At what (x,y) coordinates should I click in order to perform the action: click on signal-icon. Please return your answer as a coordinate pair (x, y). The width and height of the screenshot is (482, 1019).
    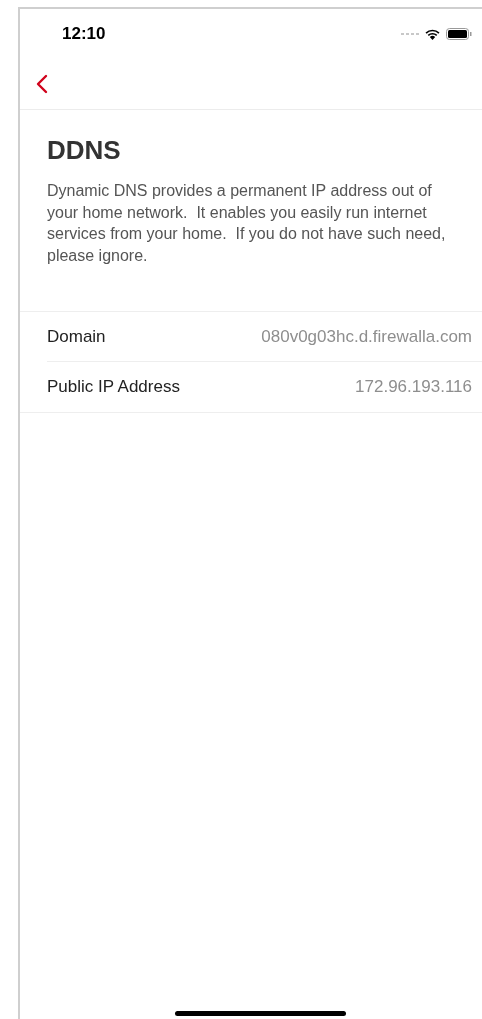
    Looking at the image, I should click on (410, 34).